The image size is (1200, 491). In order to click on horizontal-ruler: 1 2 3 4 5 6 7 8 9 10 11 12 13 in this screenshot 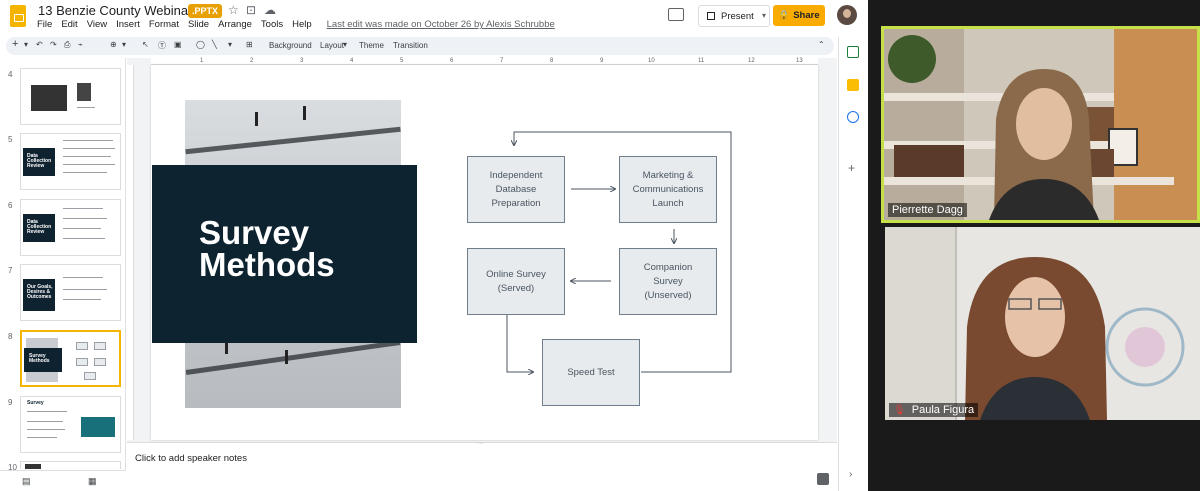, I will do `click(484, 61)`.